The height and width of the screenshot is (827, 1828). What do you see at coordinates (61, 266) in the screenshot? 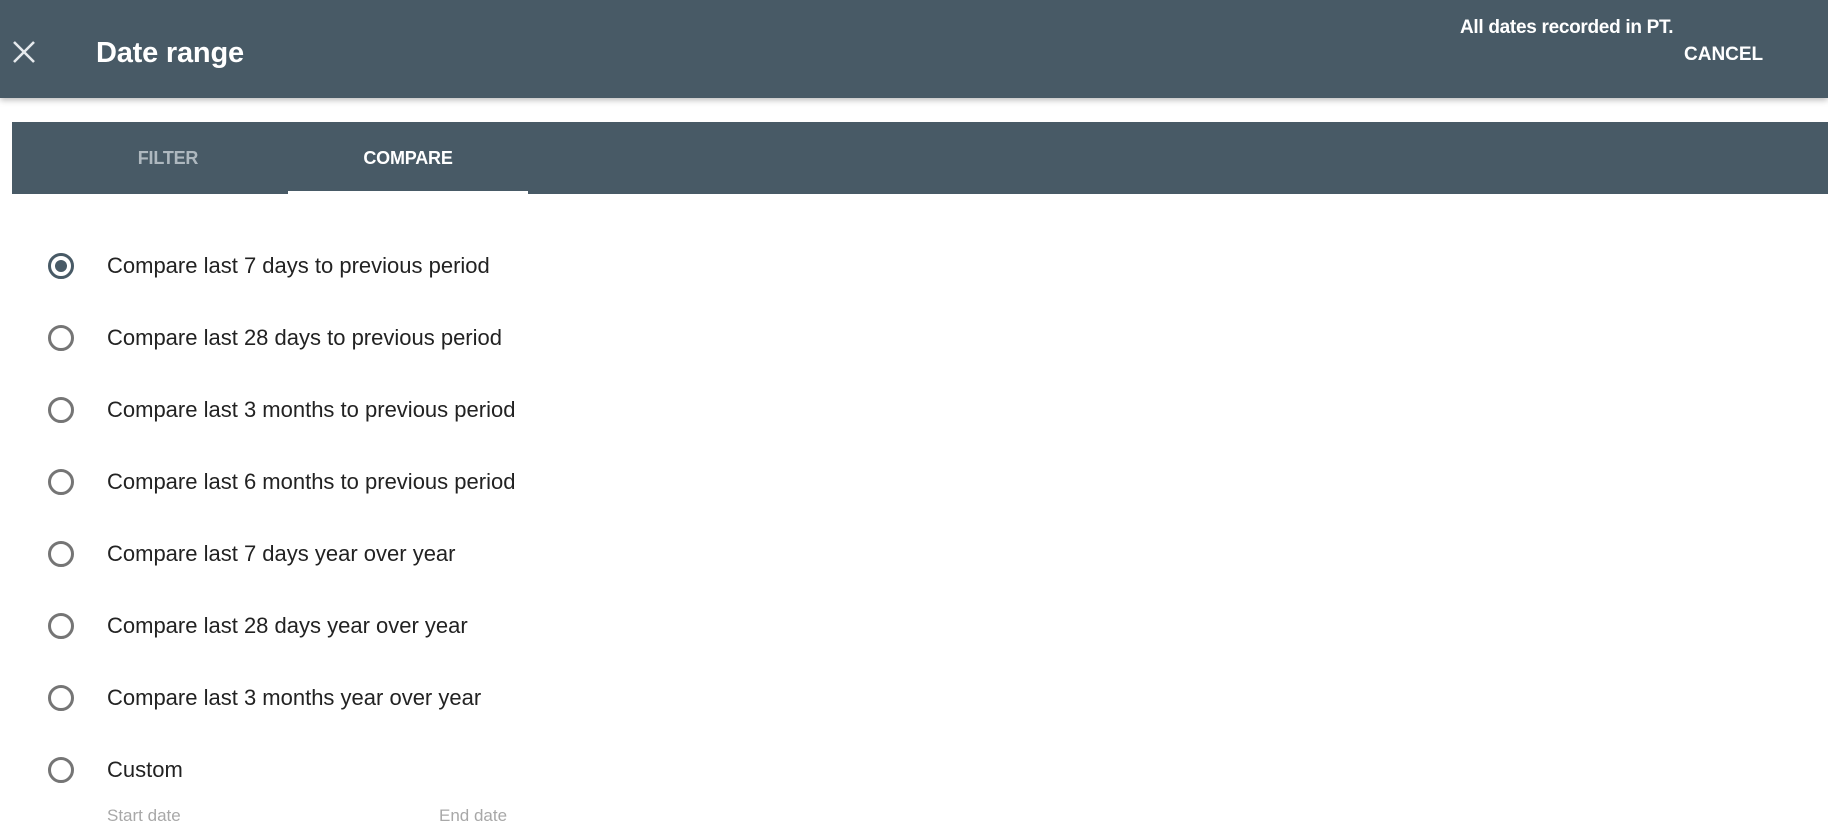
I see `radio-button-selected` at bounding box center [61, 266].